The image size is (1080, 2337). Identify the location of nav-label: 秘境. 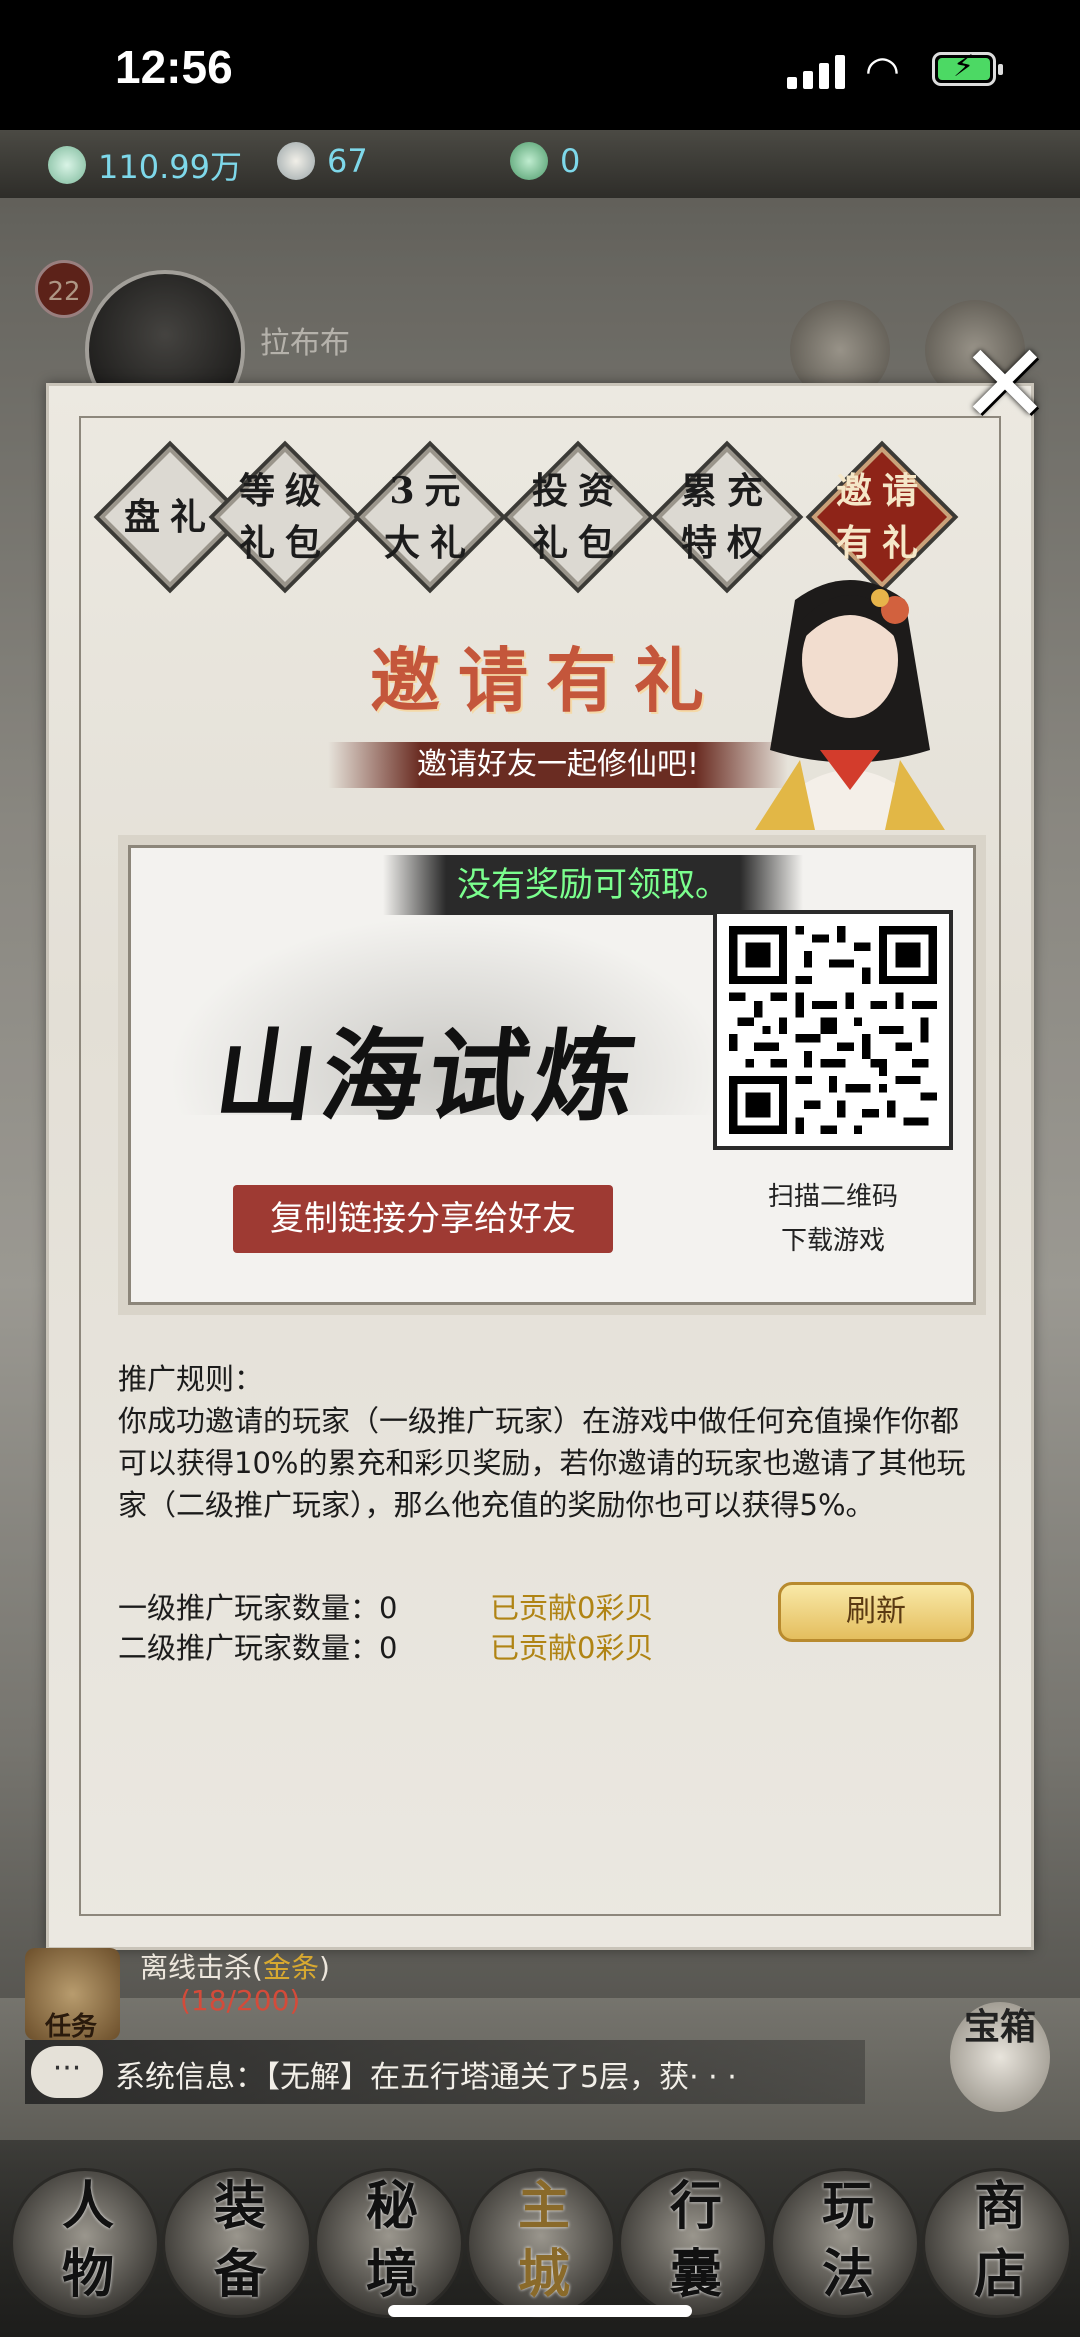
(391, 2240).